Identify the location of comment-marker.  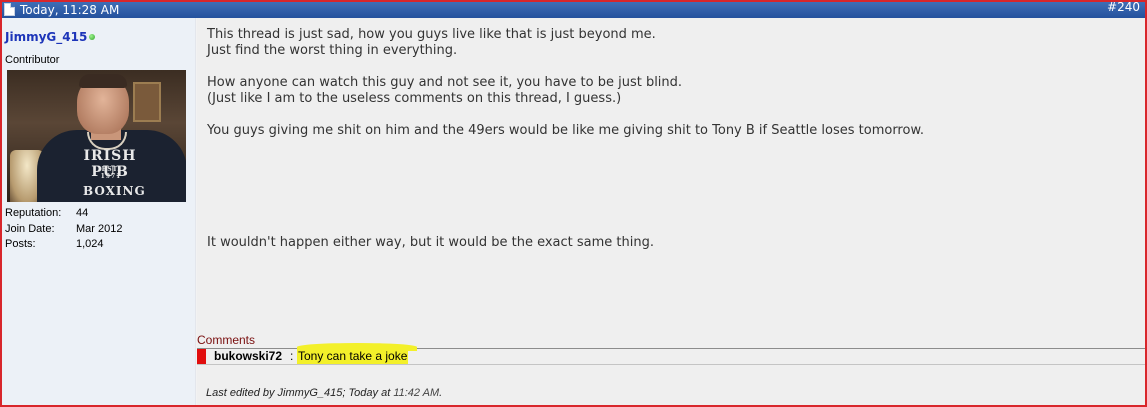
(201, 356).